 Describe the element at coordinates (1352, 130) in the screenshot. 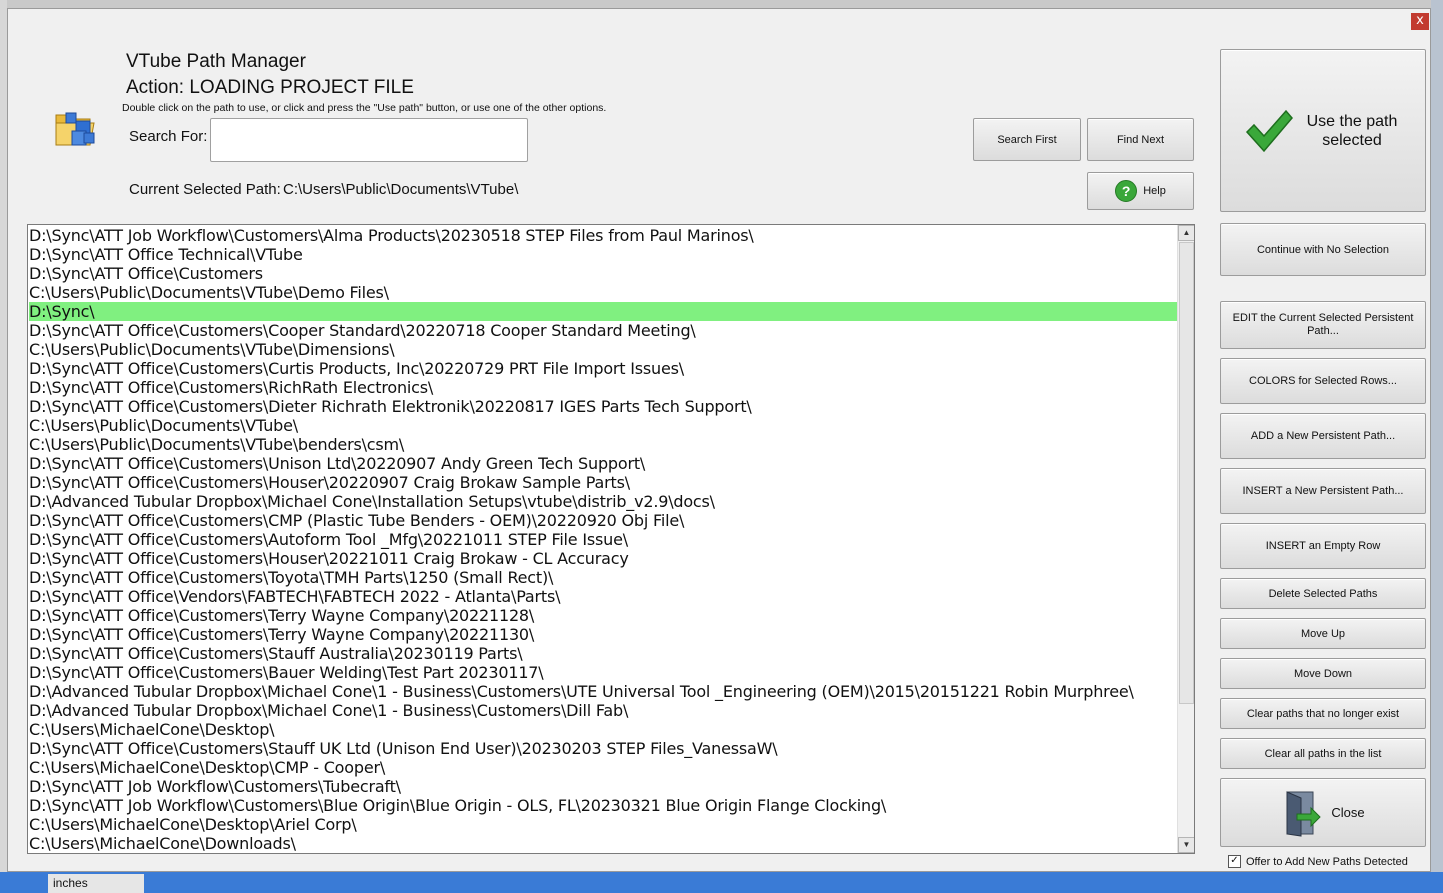

I see `use-path-label: Use the path selected` at that location.